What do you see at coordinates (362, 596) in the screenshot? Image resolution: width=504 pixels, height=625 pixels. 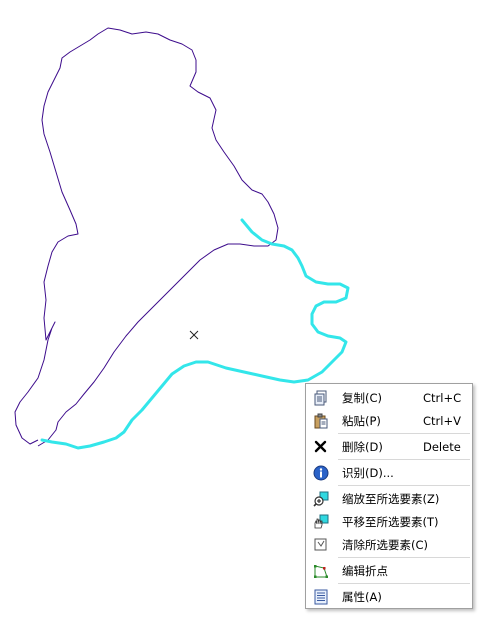 I see `menu-item-label: 属性(A)` at bounding box center [362, 596].